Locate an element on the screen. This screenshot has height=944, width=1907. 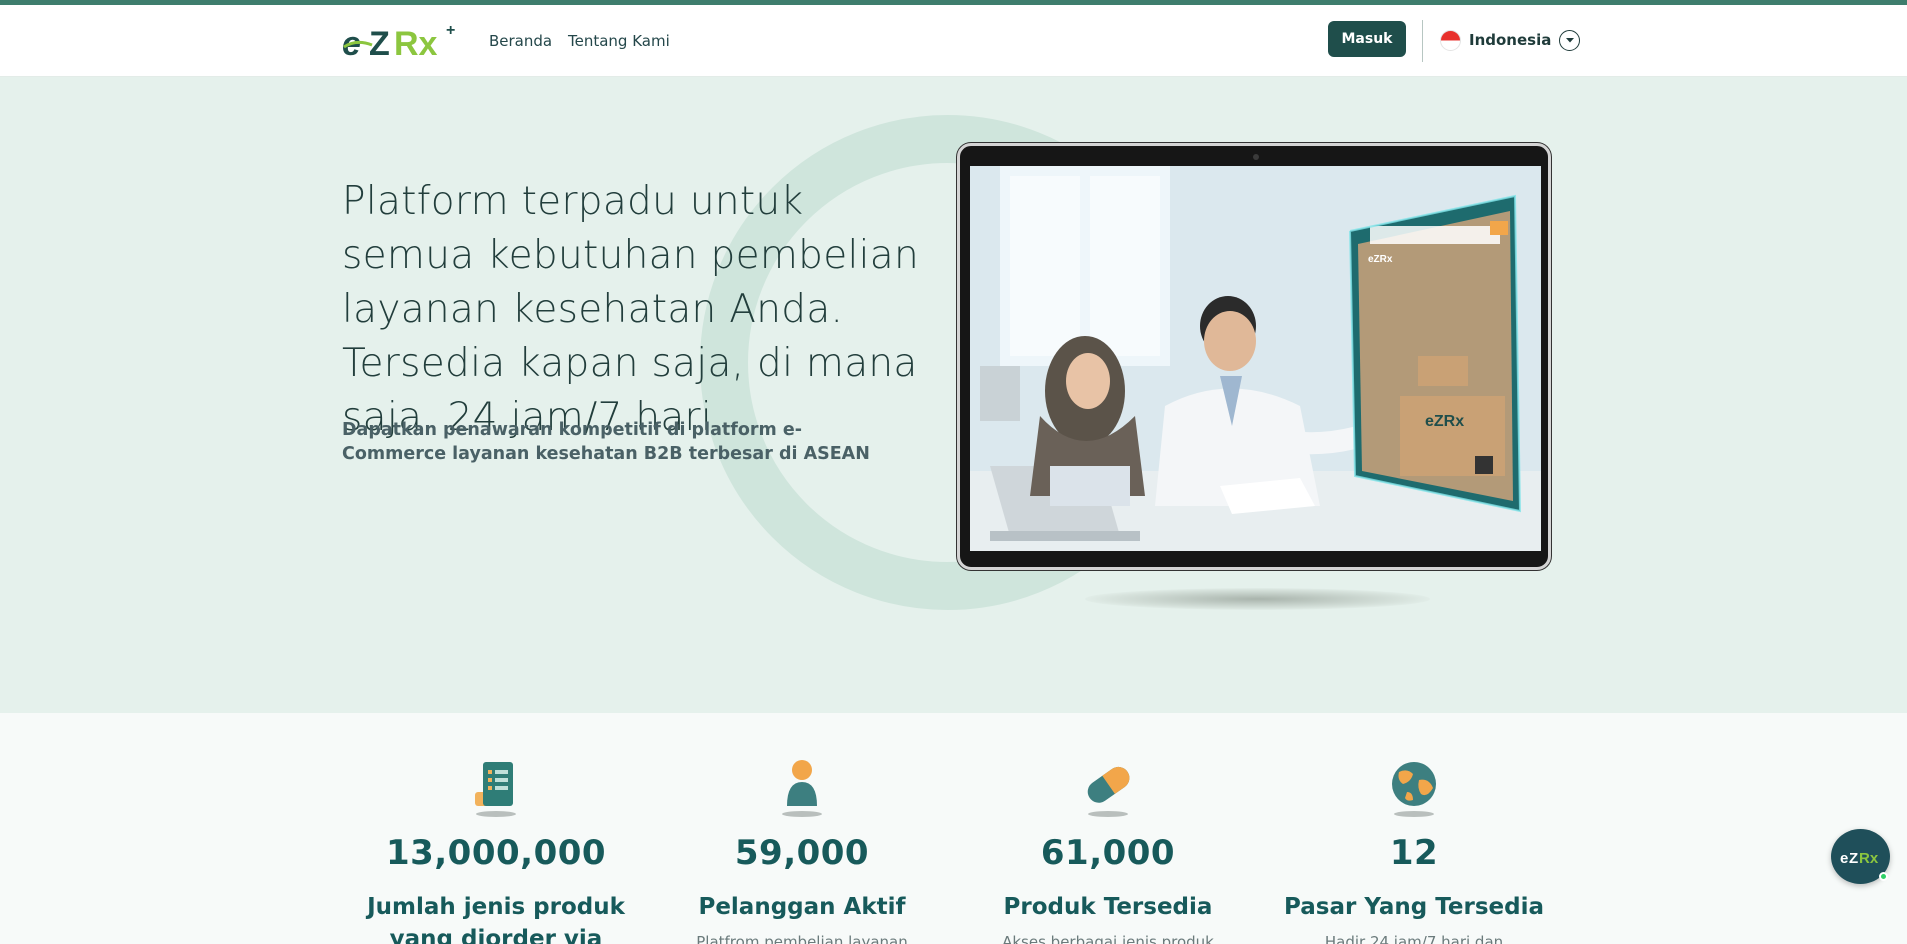
stat-description: Akses berbagai jenis produk is located at coordinates (1108, 938).